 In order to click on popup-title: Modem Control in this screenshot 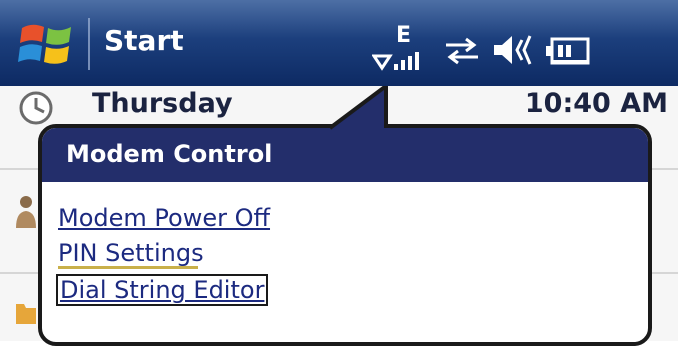, I will do `click(169, 154)`.